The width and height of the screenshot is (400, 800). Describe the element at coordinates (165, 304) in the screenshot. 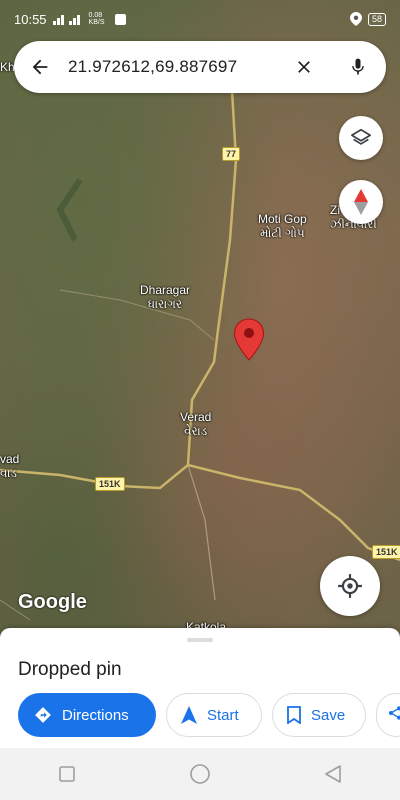

I see `place-name-local: ધારાગર` at that location.